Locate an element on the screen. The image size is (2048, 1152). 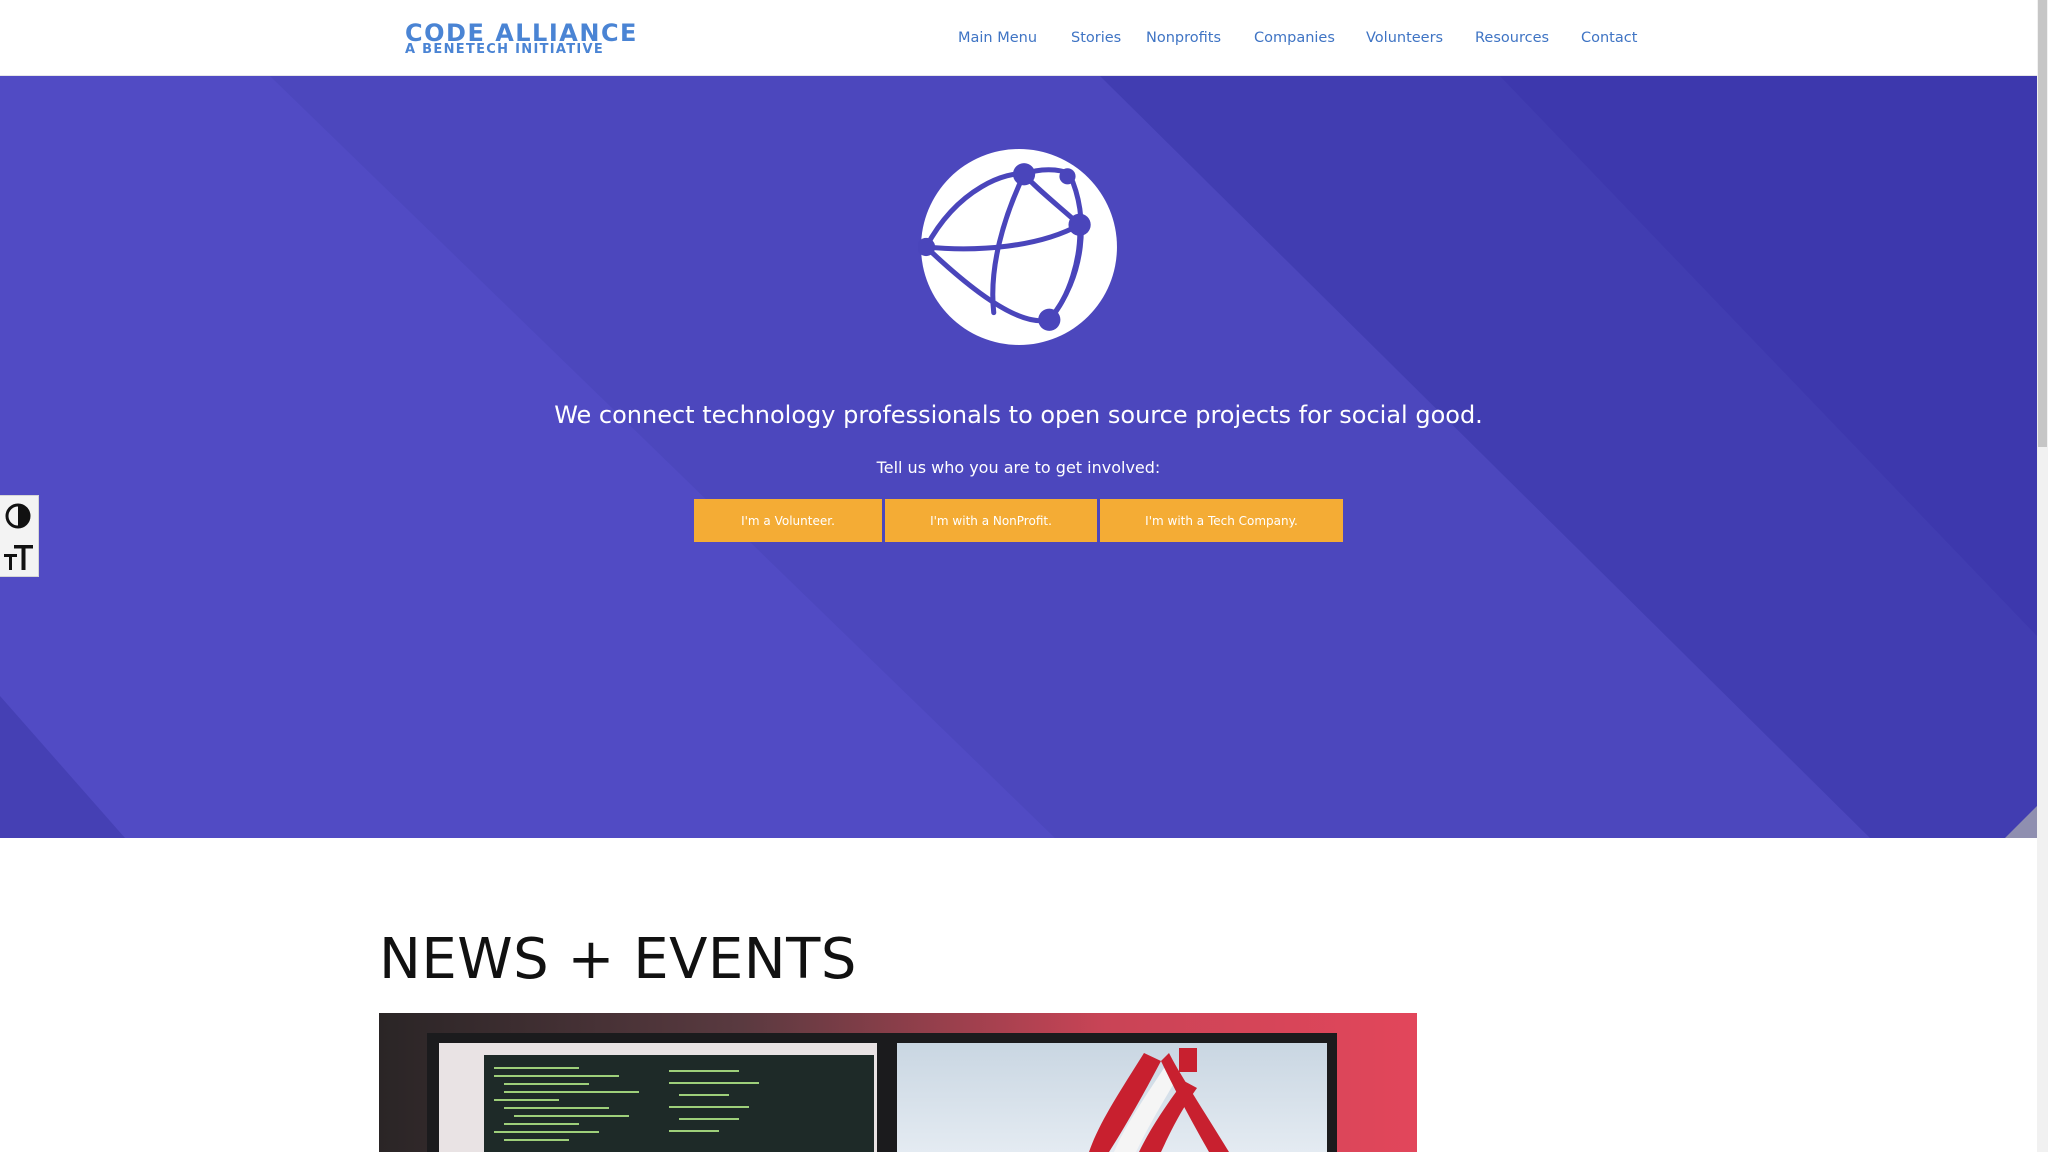
monitors-flag-photo is located at coordinates (898, 1082).